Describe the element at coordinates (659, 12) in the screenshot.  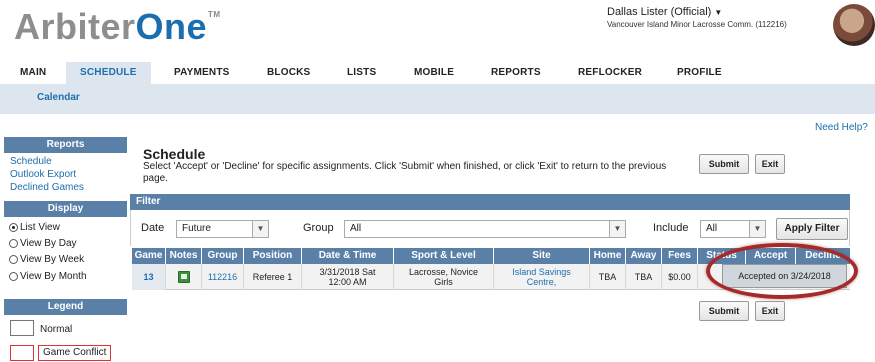
I see `user-name: Dallas Lister (Official)` at that location.